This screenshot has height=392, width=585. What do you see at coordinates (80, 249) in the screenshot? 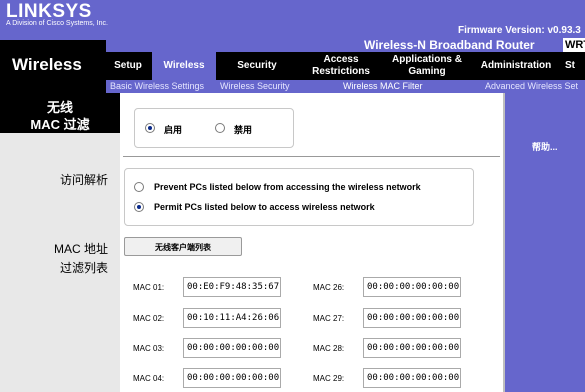
I see `mac-list-label-1: MAC 地址` at bounding box center [80, 249].